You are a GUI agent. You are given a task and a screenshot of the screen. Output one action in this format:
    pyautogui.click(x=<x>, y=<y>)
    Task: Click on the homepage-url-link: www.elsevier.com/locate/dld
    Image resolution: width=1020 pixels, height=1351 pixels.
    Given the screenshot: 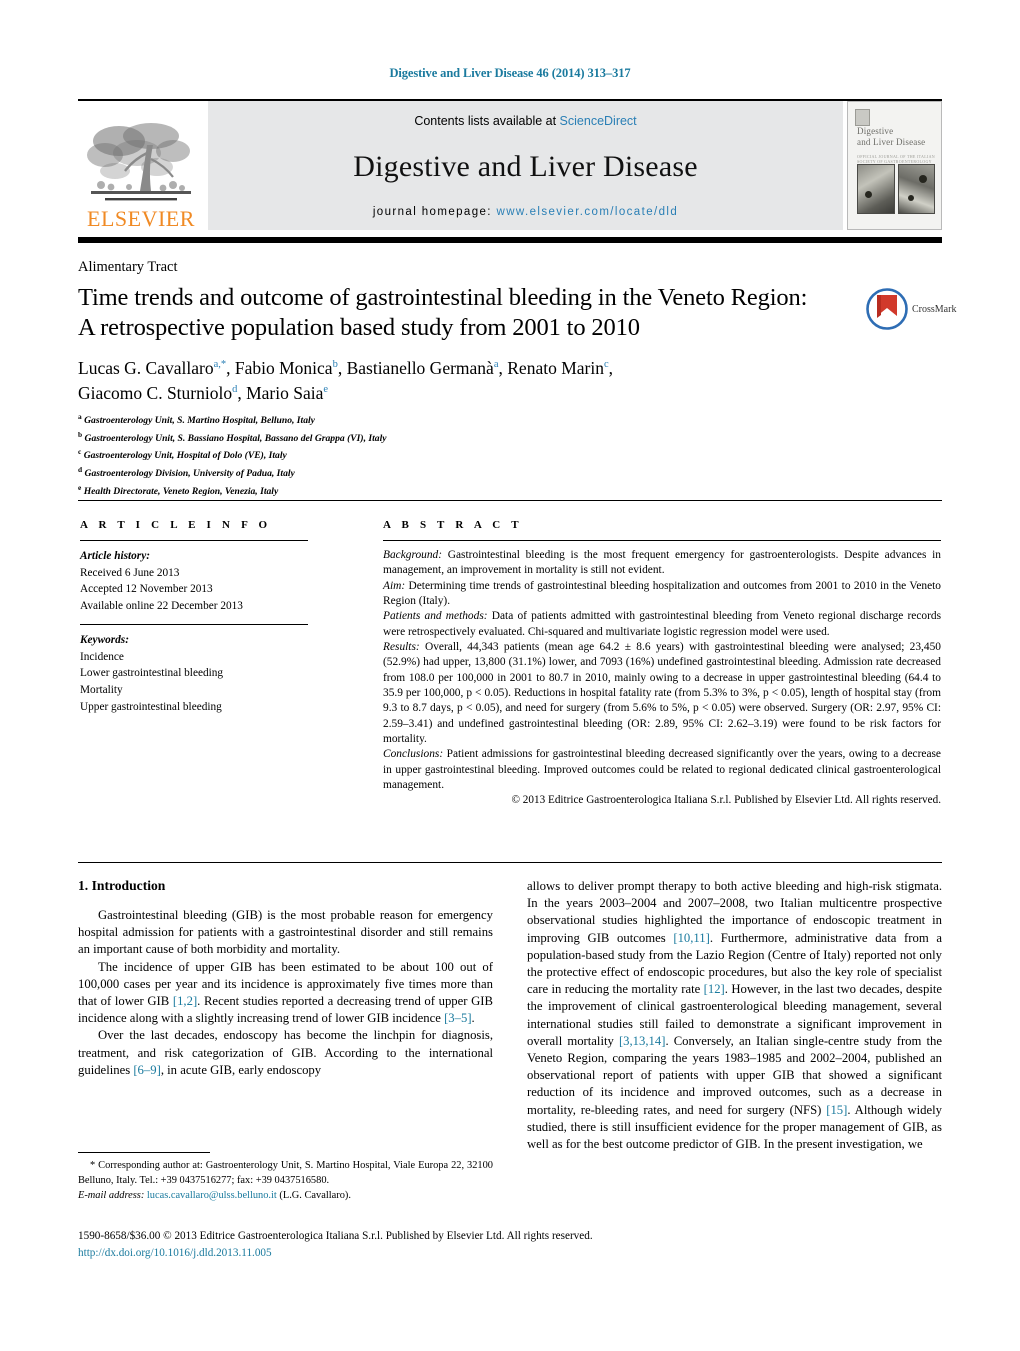 What is the action you would take?
    pyautogui.click(x=588, y=212)
    